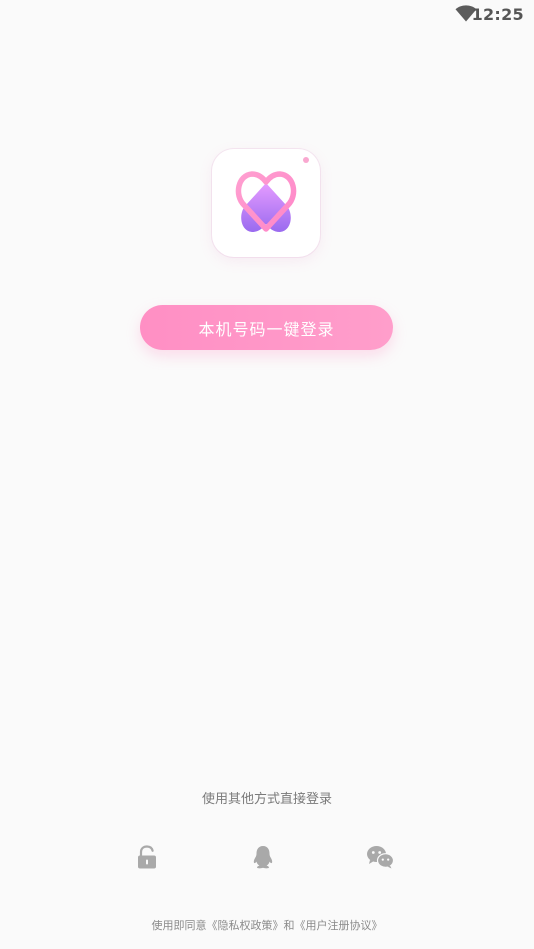  I want to click on lock-open-icon-glyph, so click(147, 857).